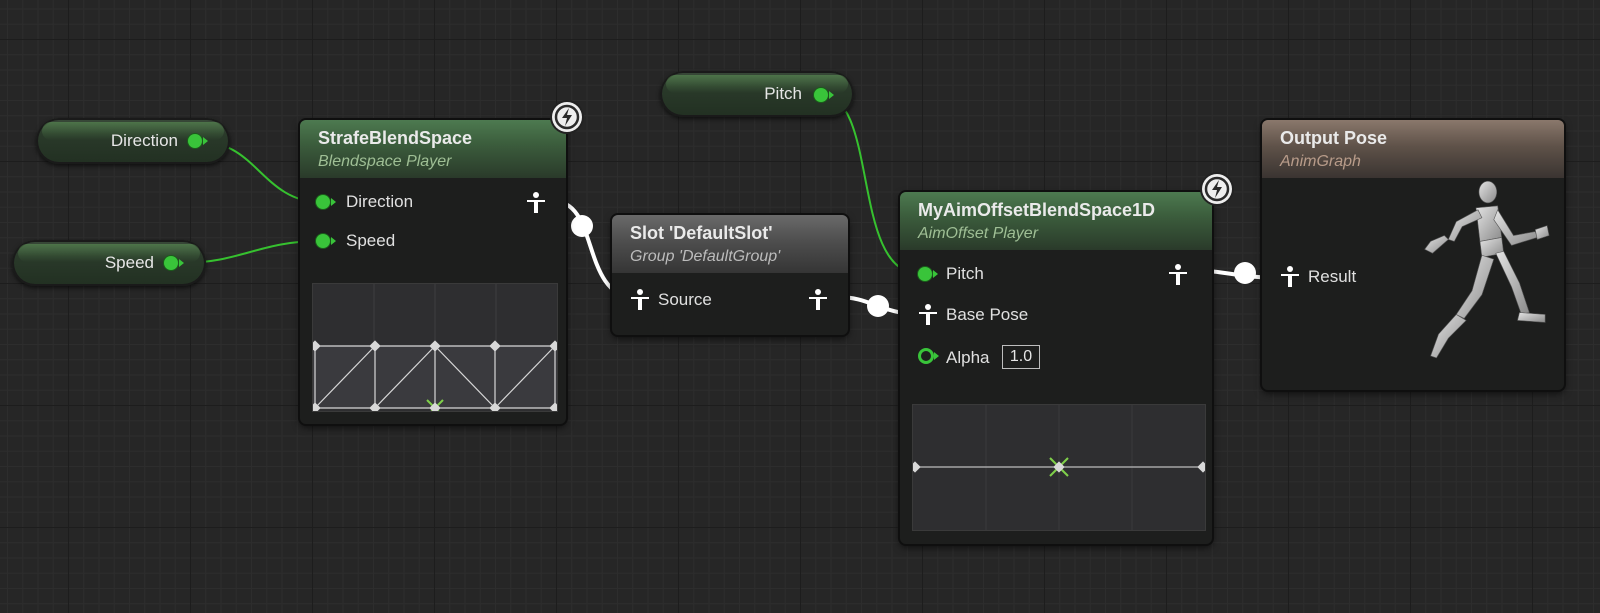 The width and height of the screenshot is (1600, 613). What do you see at coordinates (705, 256) in the screenshot?
I see `node-subtitle: Group 'DefaultGroup'` at bounding box center [705, 256].